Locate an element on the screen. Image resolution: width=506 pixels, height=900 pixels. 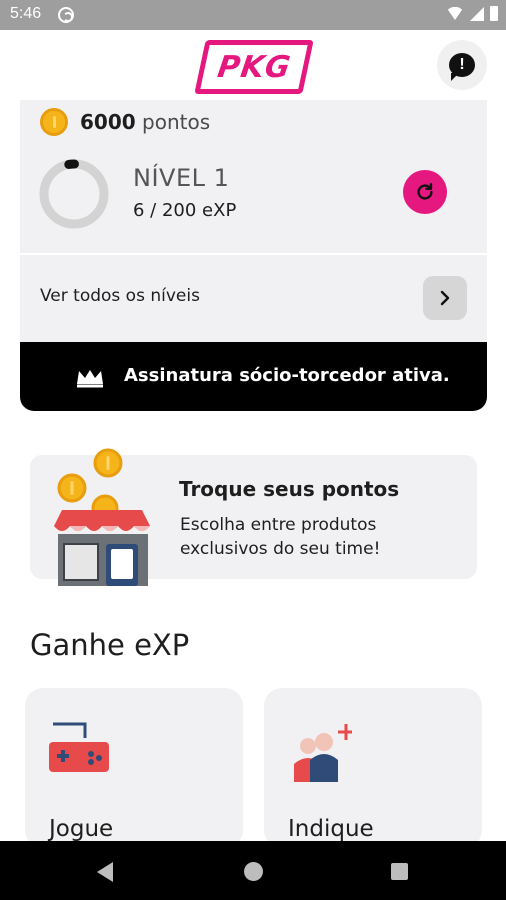
earn-section-title: Ganhe eXP is located at coordinates (110, 645).